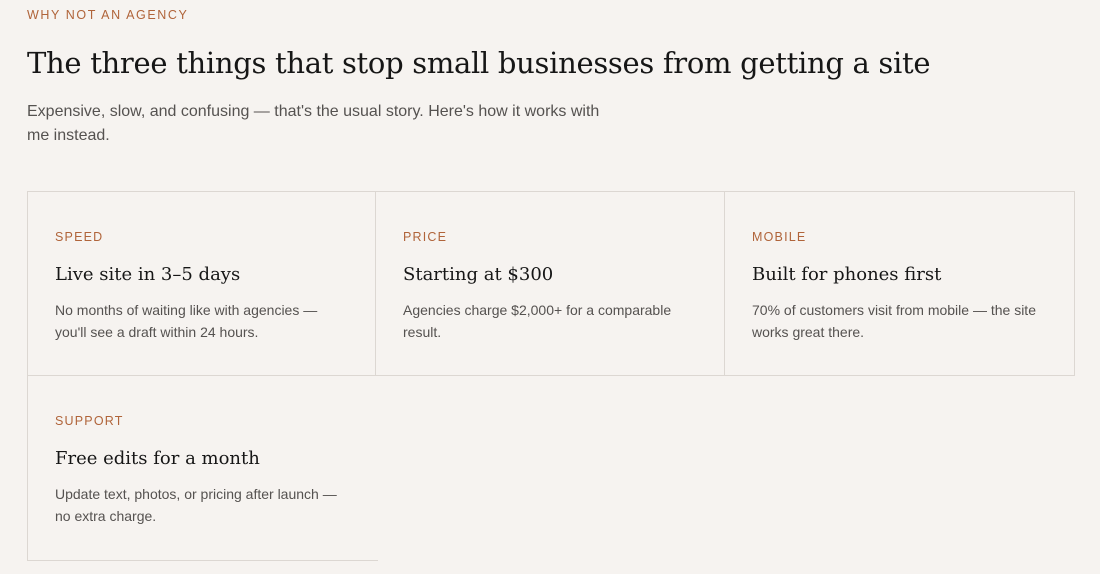 Image resolution: width=1100 pixels, height=574 pixels. What do you see at coordinates (478, 274) in the screenshot?
I see `card-title: Starting at $300` at bounding box center [478, 274].